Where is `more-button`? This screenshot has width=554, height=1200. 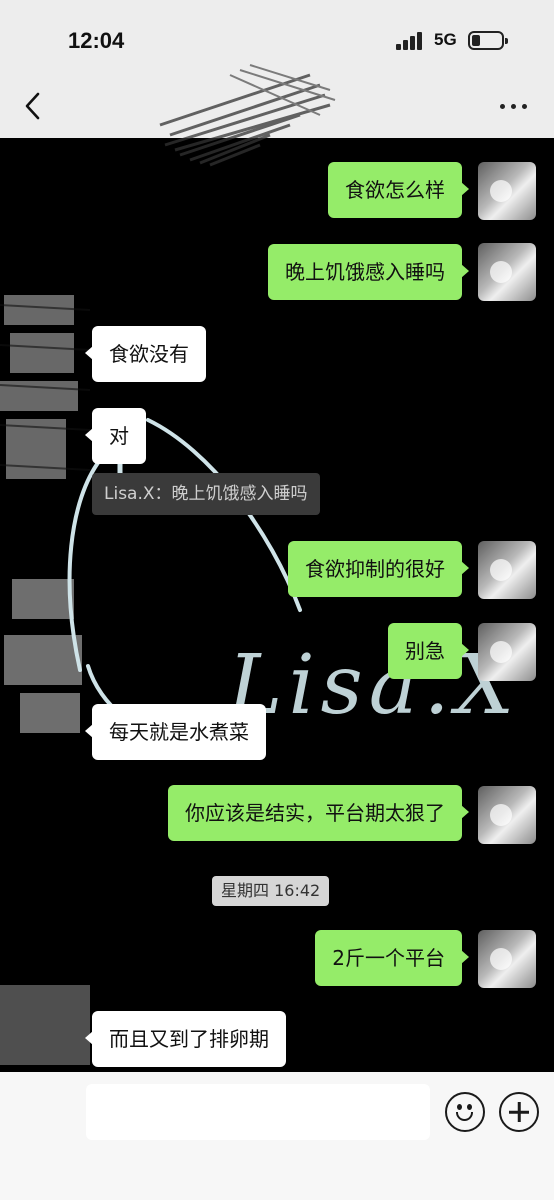
more-button is located at coordinates (514, 107).